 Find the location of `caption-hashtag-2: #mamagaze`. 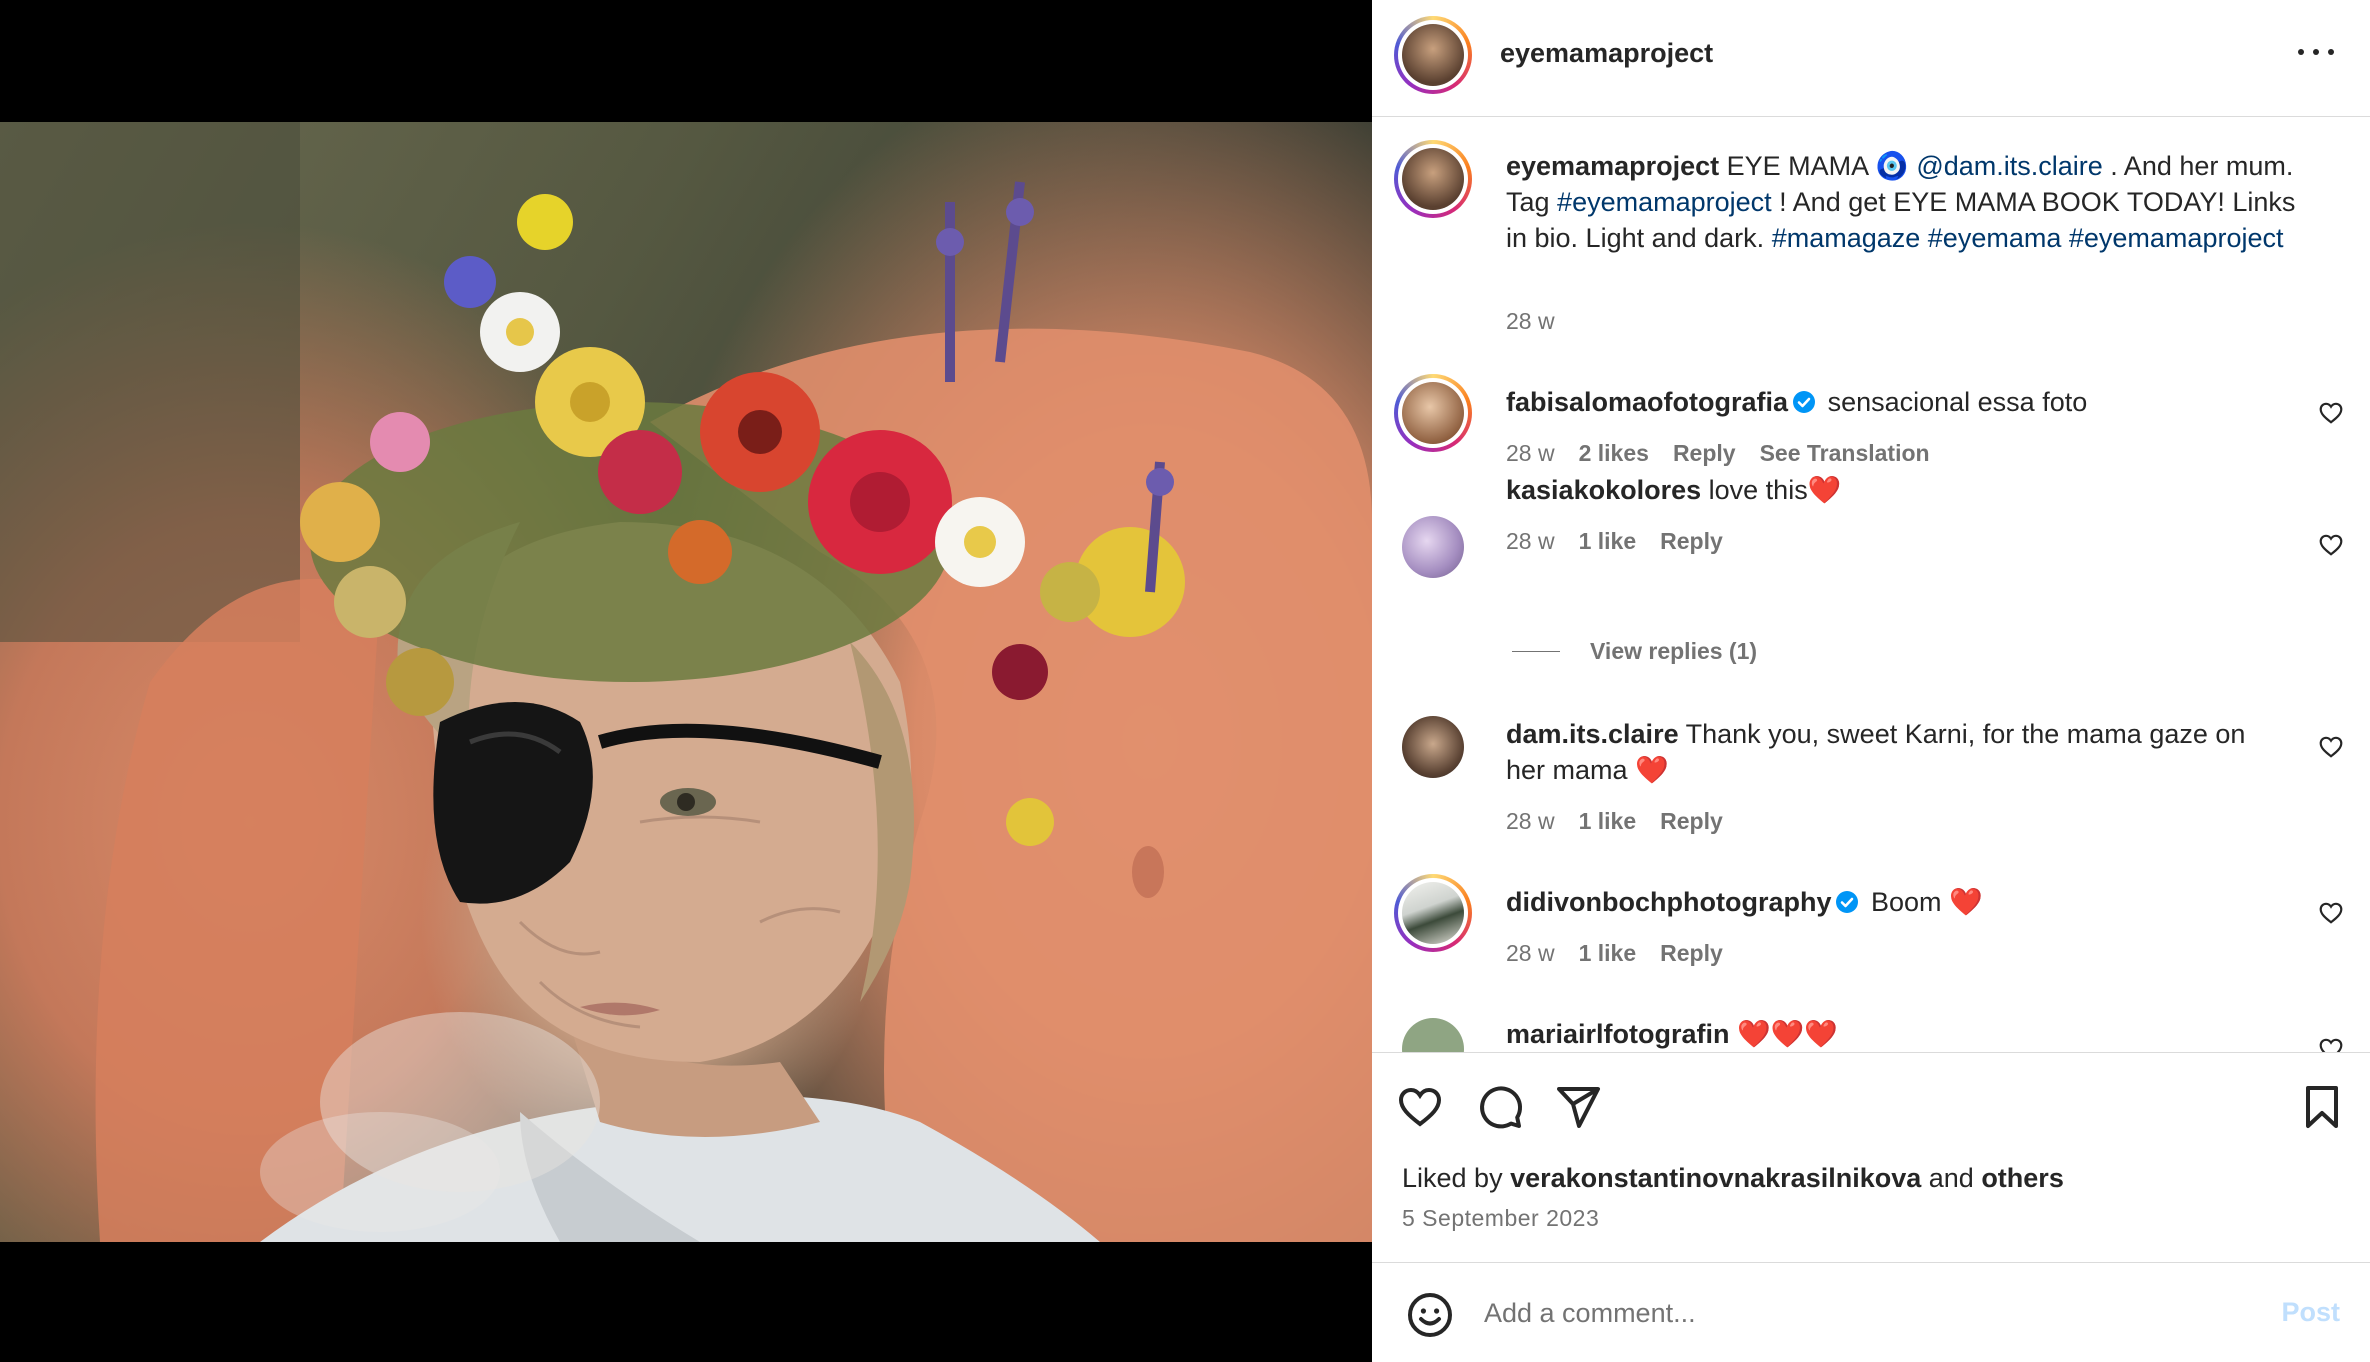

caption-hashtag-2: #mamagaze is located at coordinates (1846, 238).